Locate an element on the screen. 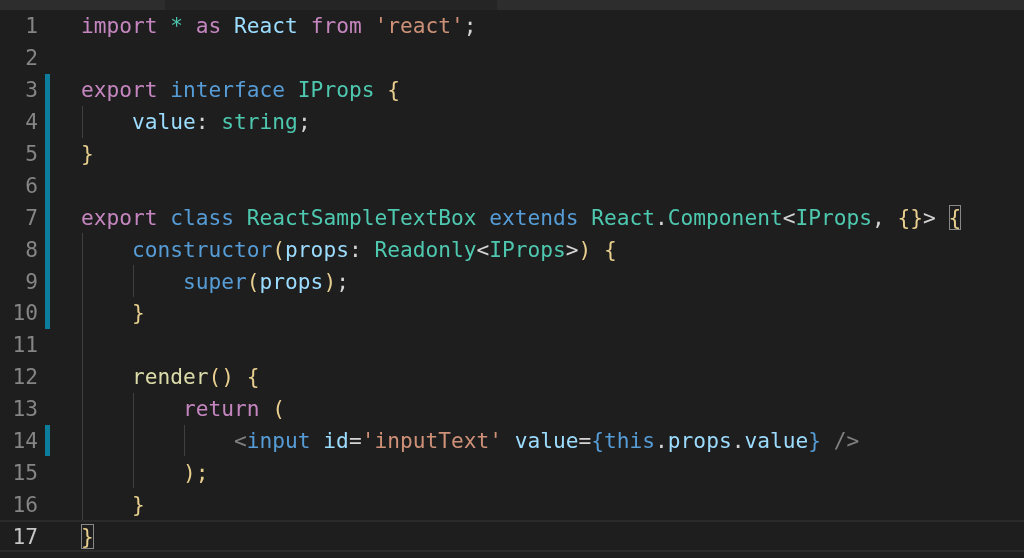 This screenshot has height=558, width=1024. code-line: render() { is located at coordinates (195, 377).